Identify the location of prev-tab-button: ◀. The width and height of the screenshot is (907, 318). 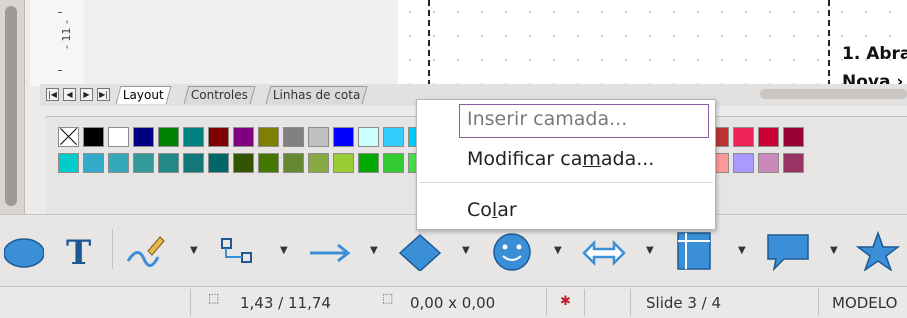
(69, 94).